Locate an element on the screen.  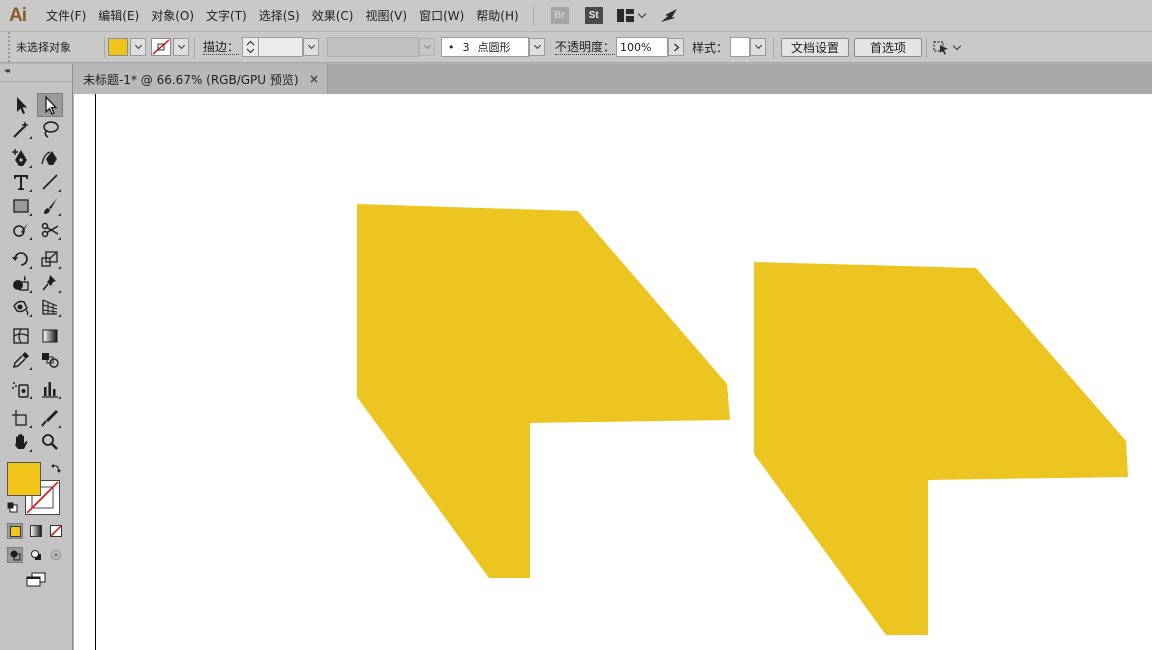
menu-edit: 编辑(E) is located at coordinates (118, 15).